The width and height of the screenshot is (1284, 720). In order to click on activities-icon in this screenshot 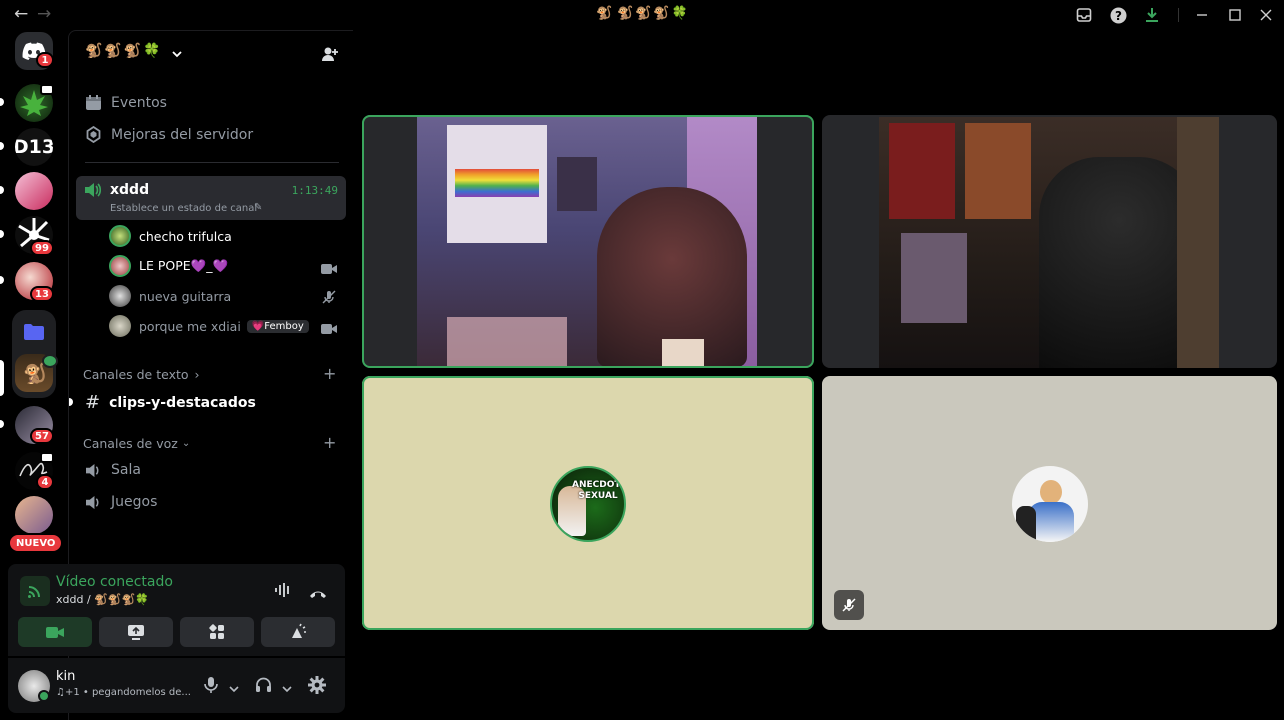, I will do `click(216, 631)`.